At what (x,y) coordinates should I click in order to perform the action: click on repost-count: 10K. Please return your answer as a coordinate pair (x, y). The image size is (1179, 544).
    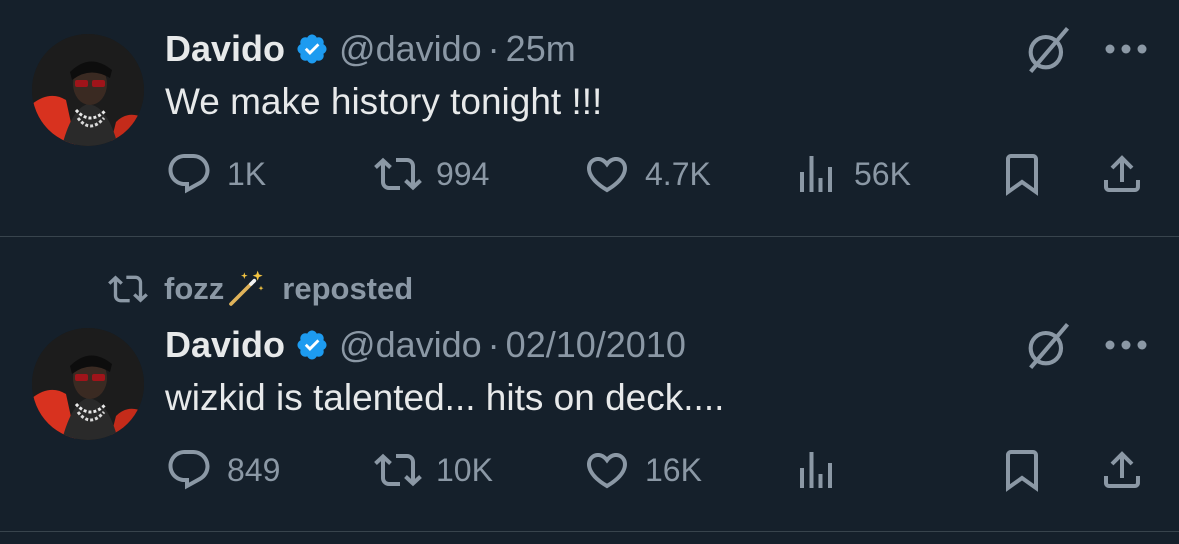
    Looking at the image, I should click on (464, 469).